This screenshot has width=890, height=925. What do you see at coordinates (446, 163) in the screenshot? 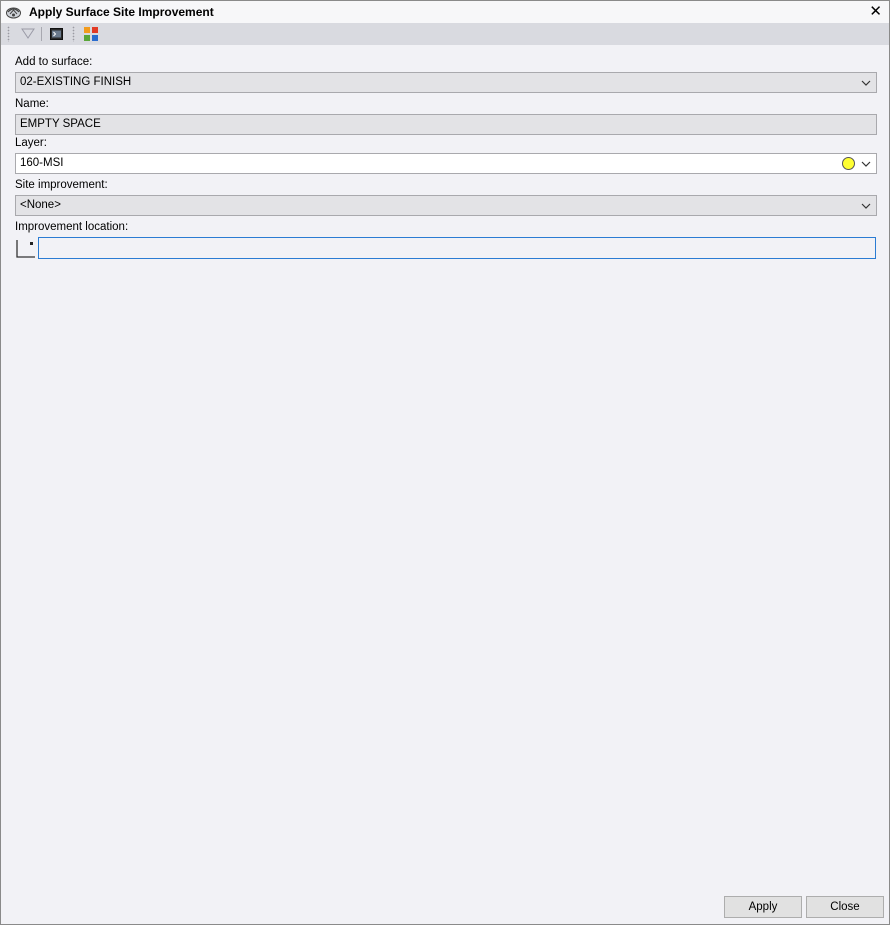
I see `layer-dropdown: 160-MSI` at bounding box center [446, 163].